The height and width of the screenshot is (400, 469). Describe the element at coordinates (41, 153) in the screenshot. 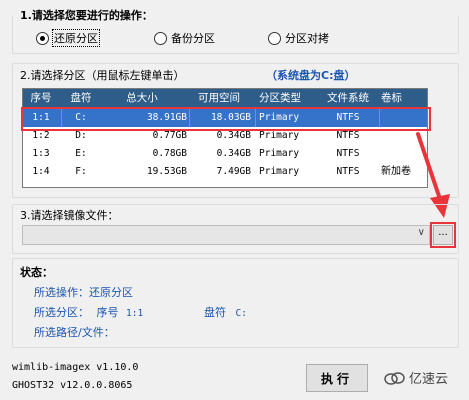

I see `cell-no: 1:3` at that location.